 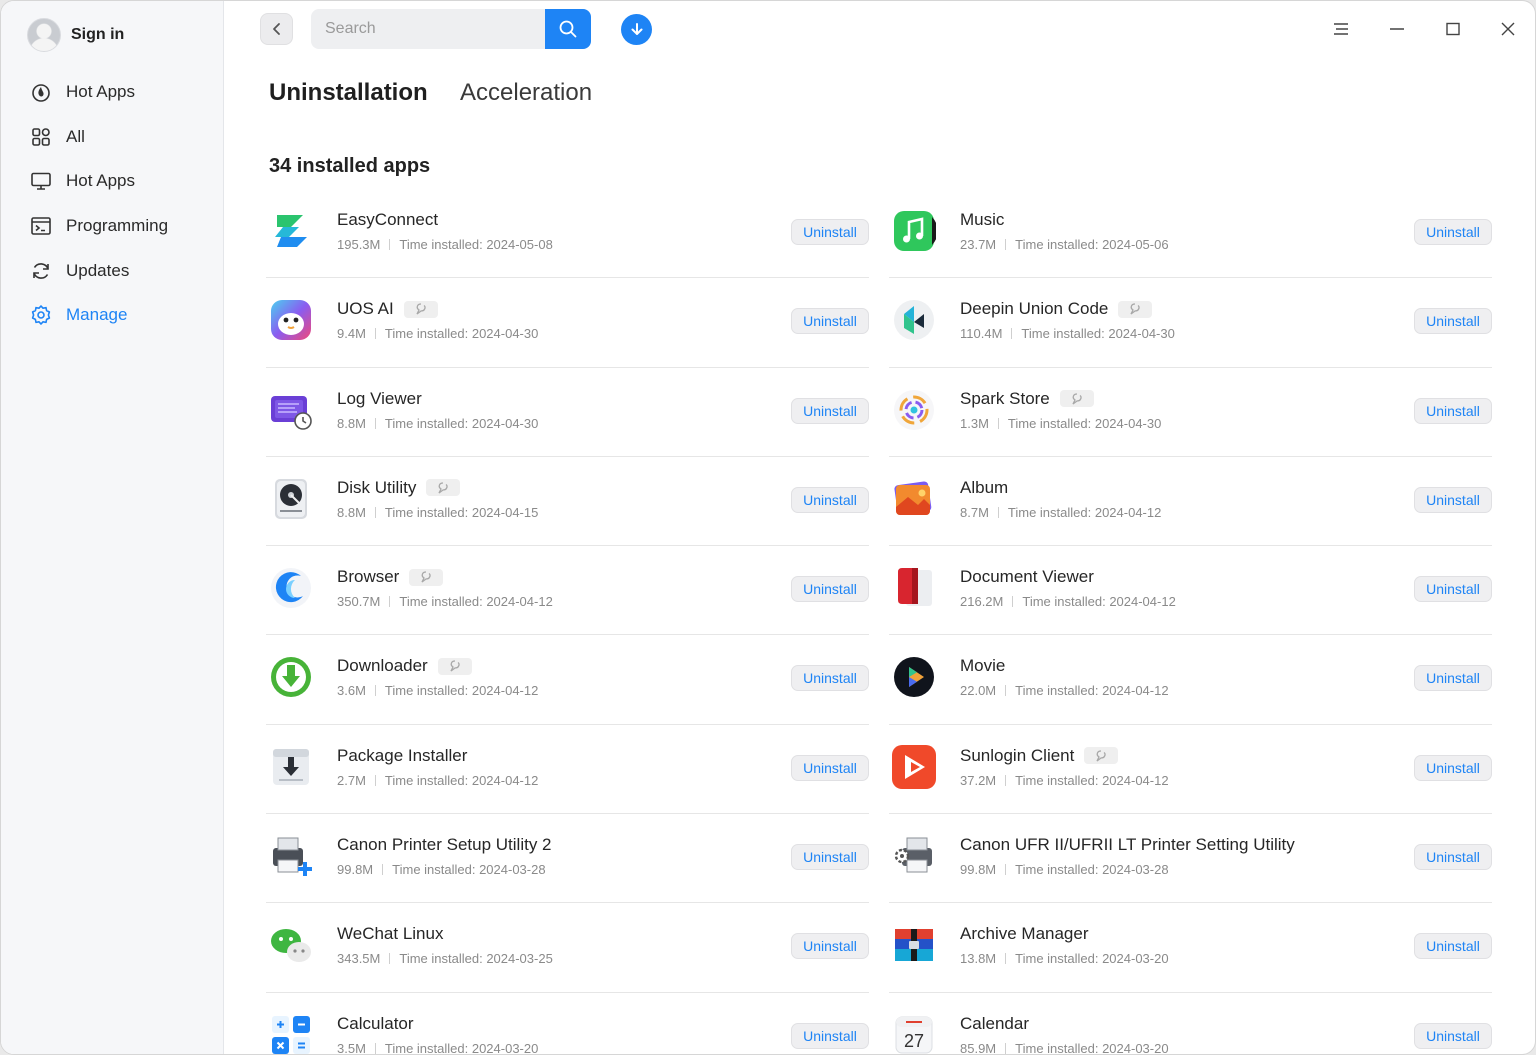 I want to click on app-meta: 195.3M Time installed: 2024-05-08, so click(x=445, y=244).